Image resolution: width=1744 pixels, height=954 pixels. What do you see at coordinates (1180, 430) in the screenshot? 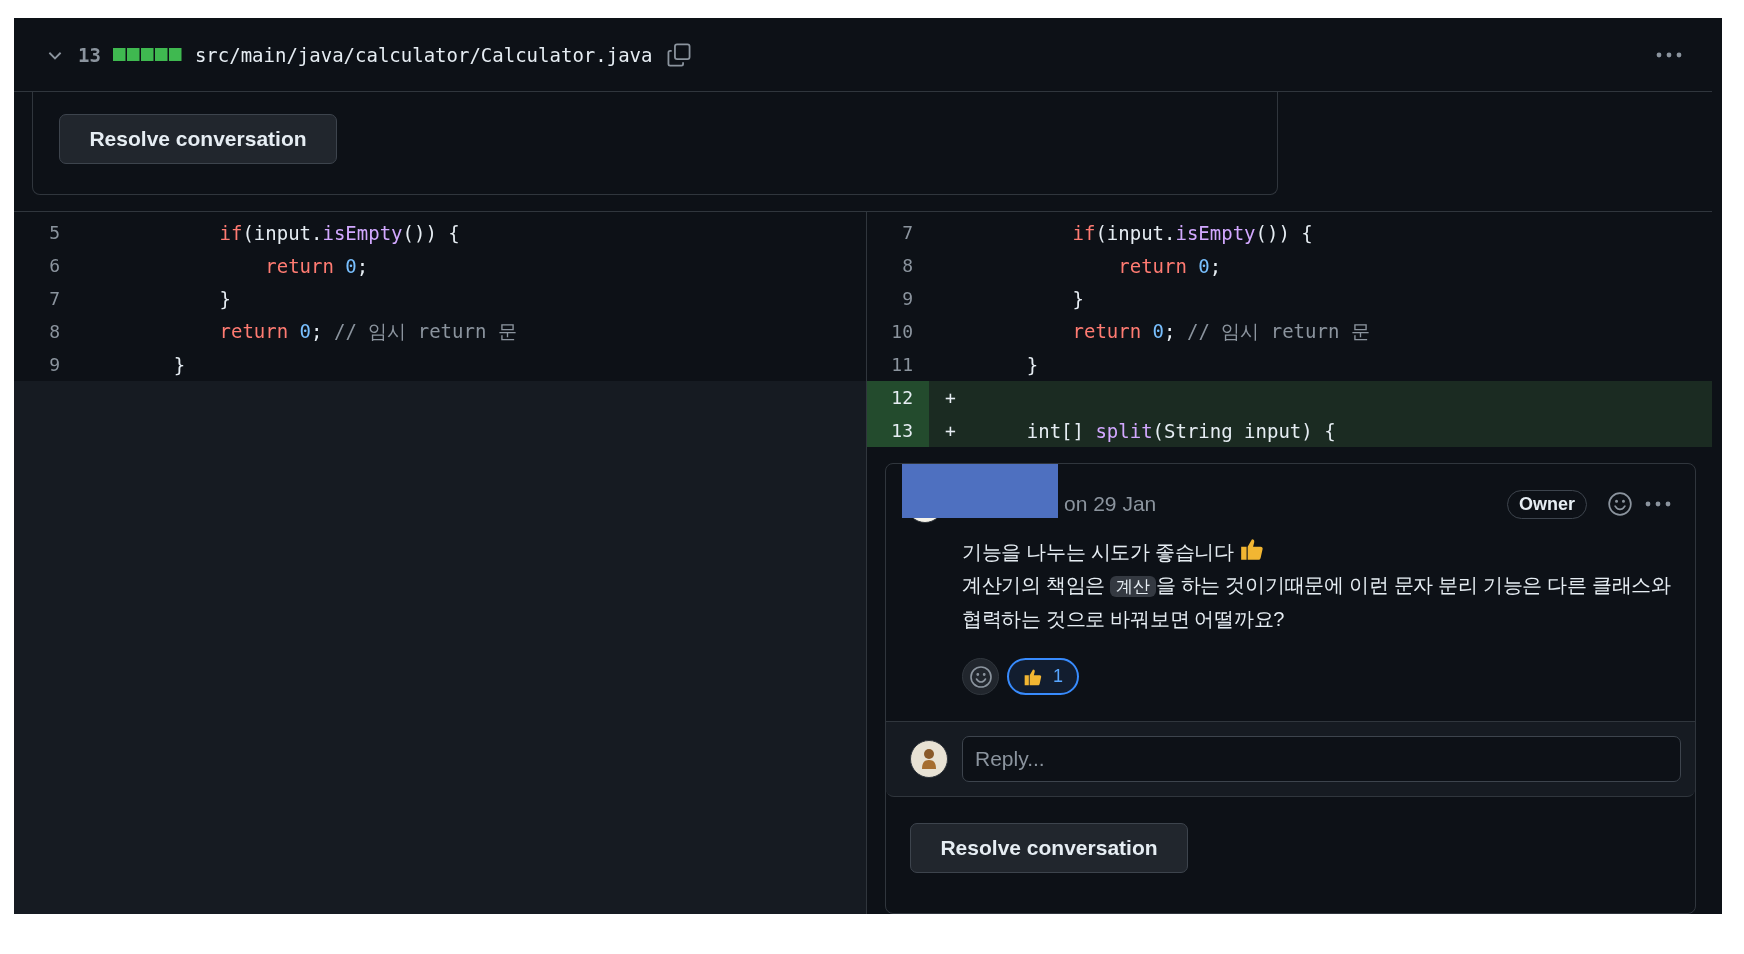
I see `code-line: int[] split(String input) {` at bounding box center [1180, 430].